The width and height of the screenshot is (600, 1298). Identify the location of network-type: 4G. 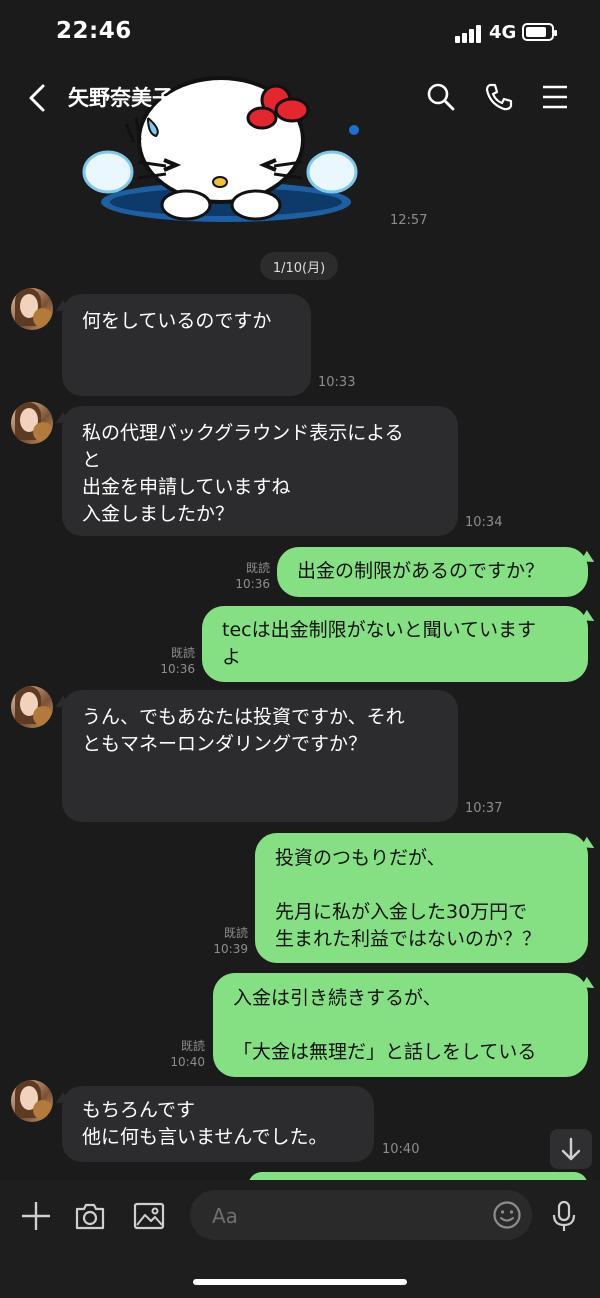
(503, 32).